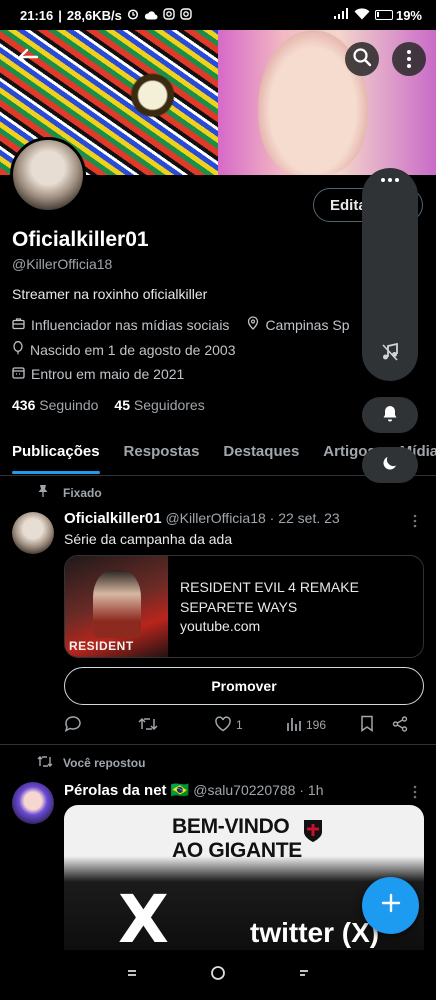  What do you see at coordinates (151, 15) in the screenshot?
I see `cloud-icon` at bounding box center [151, 15].